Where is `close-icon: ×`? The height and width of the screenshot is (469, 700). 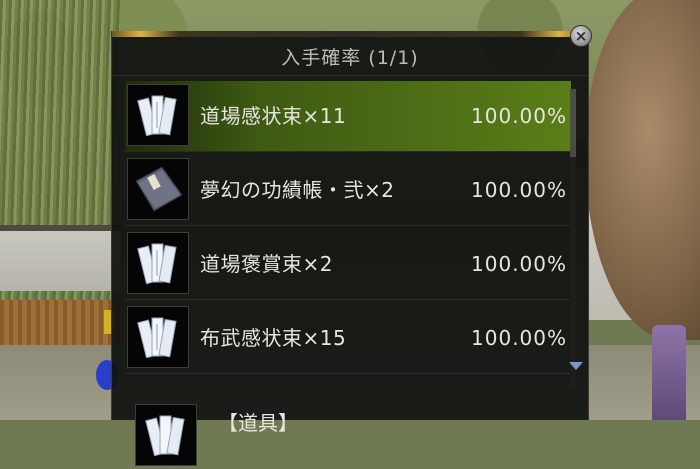
close-icon: × is located at coordinates (581, 36).